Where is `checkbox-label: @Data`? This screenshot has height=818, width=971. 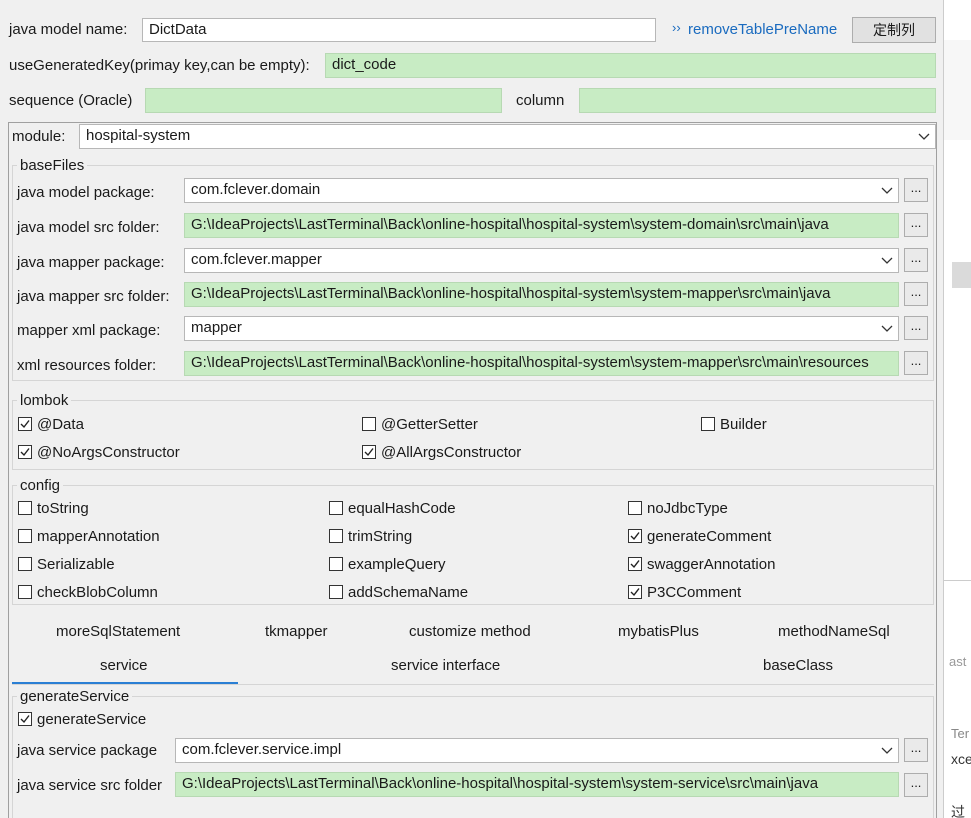
checkbox-label: @Data is located at coordinates (60, 424).